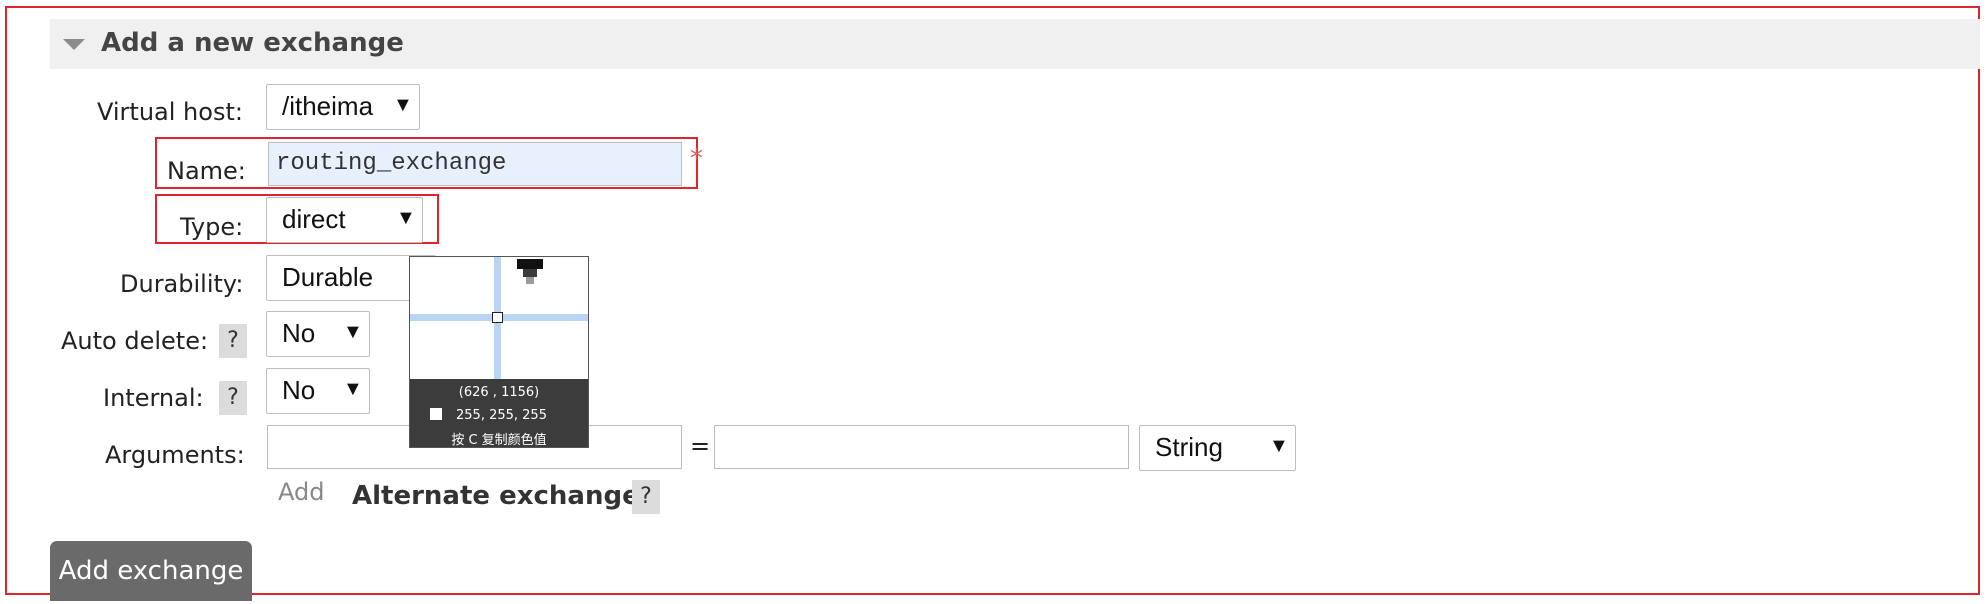  Describe the element at coordinates (151, 571) in the screenshot. I see `add-exchange-button: Add exchange` at that location.